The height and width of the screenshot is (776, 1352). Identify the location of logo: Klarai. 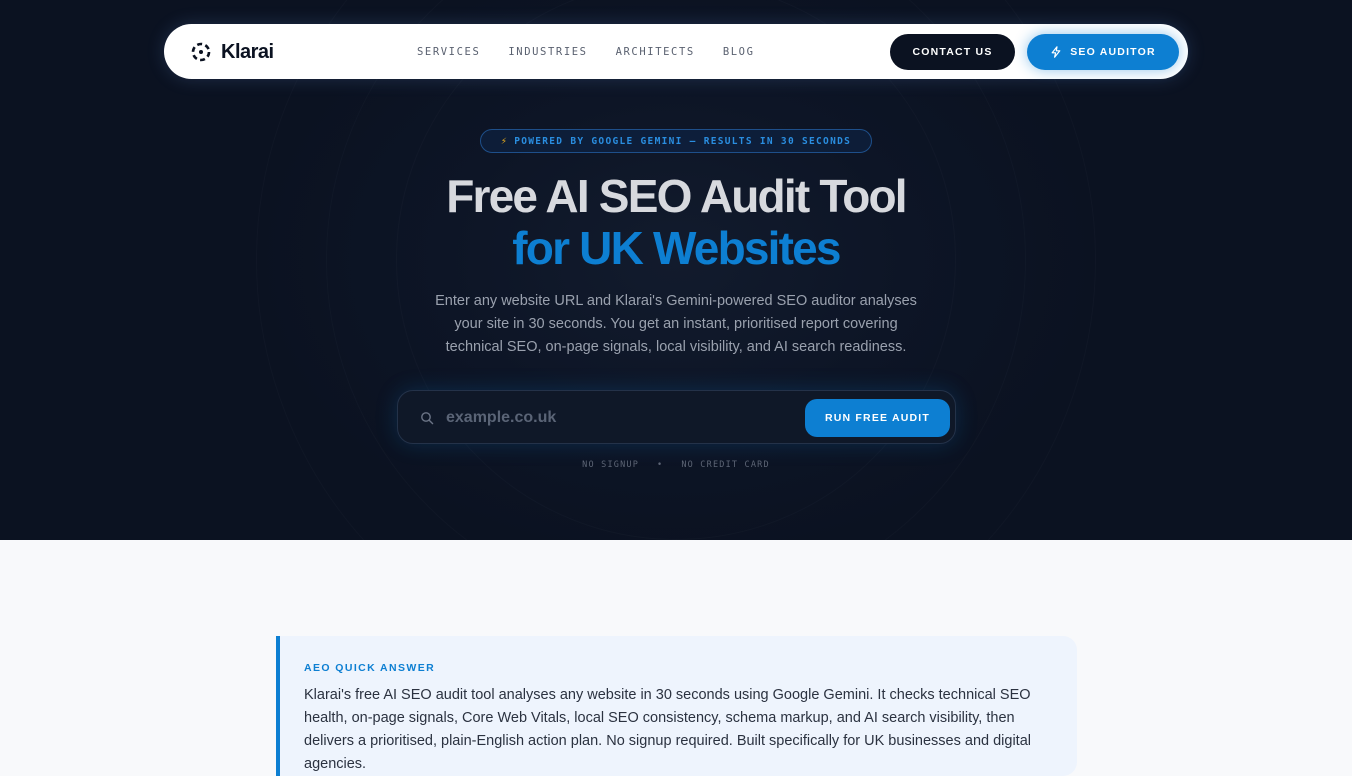
(232, 52).